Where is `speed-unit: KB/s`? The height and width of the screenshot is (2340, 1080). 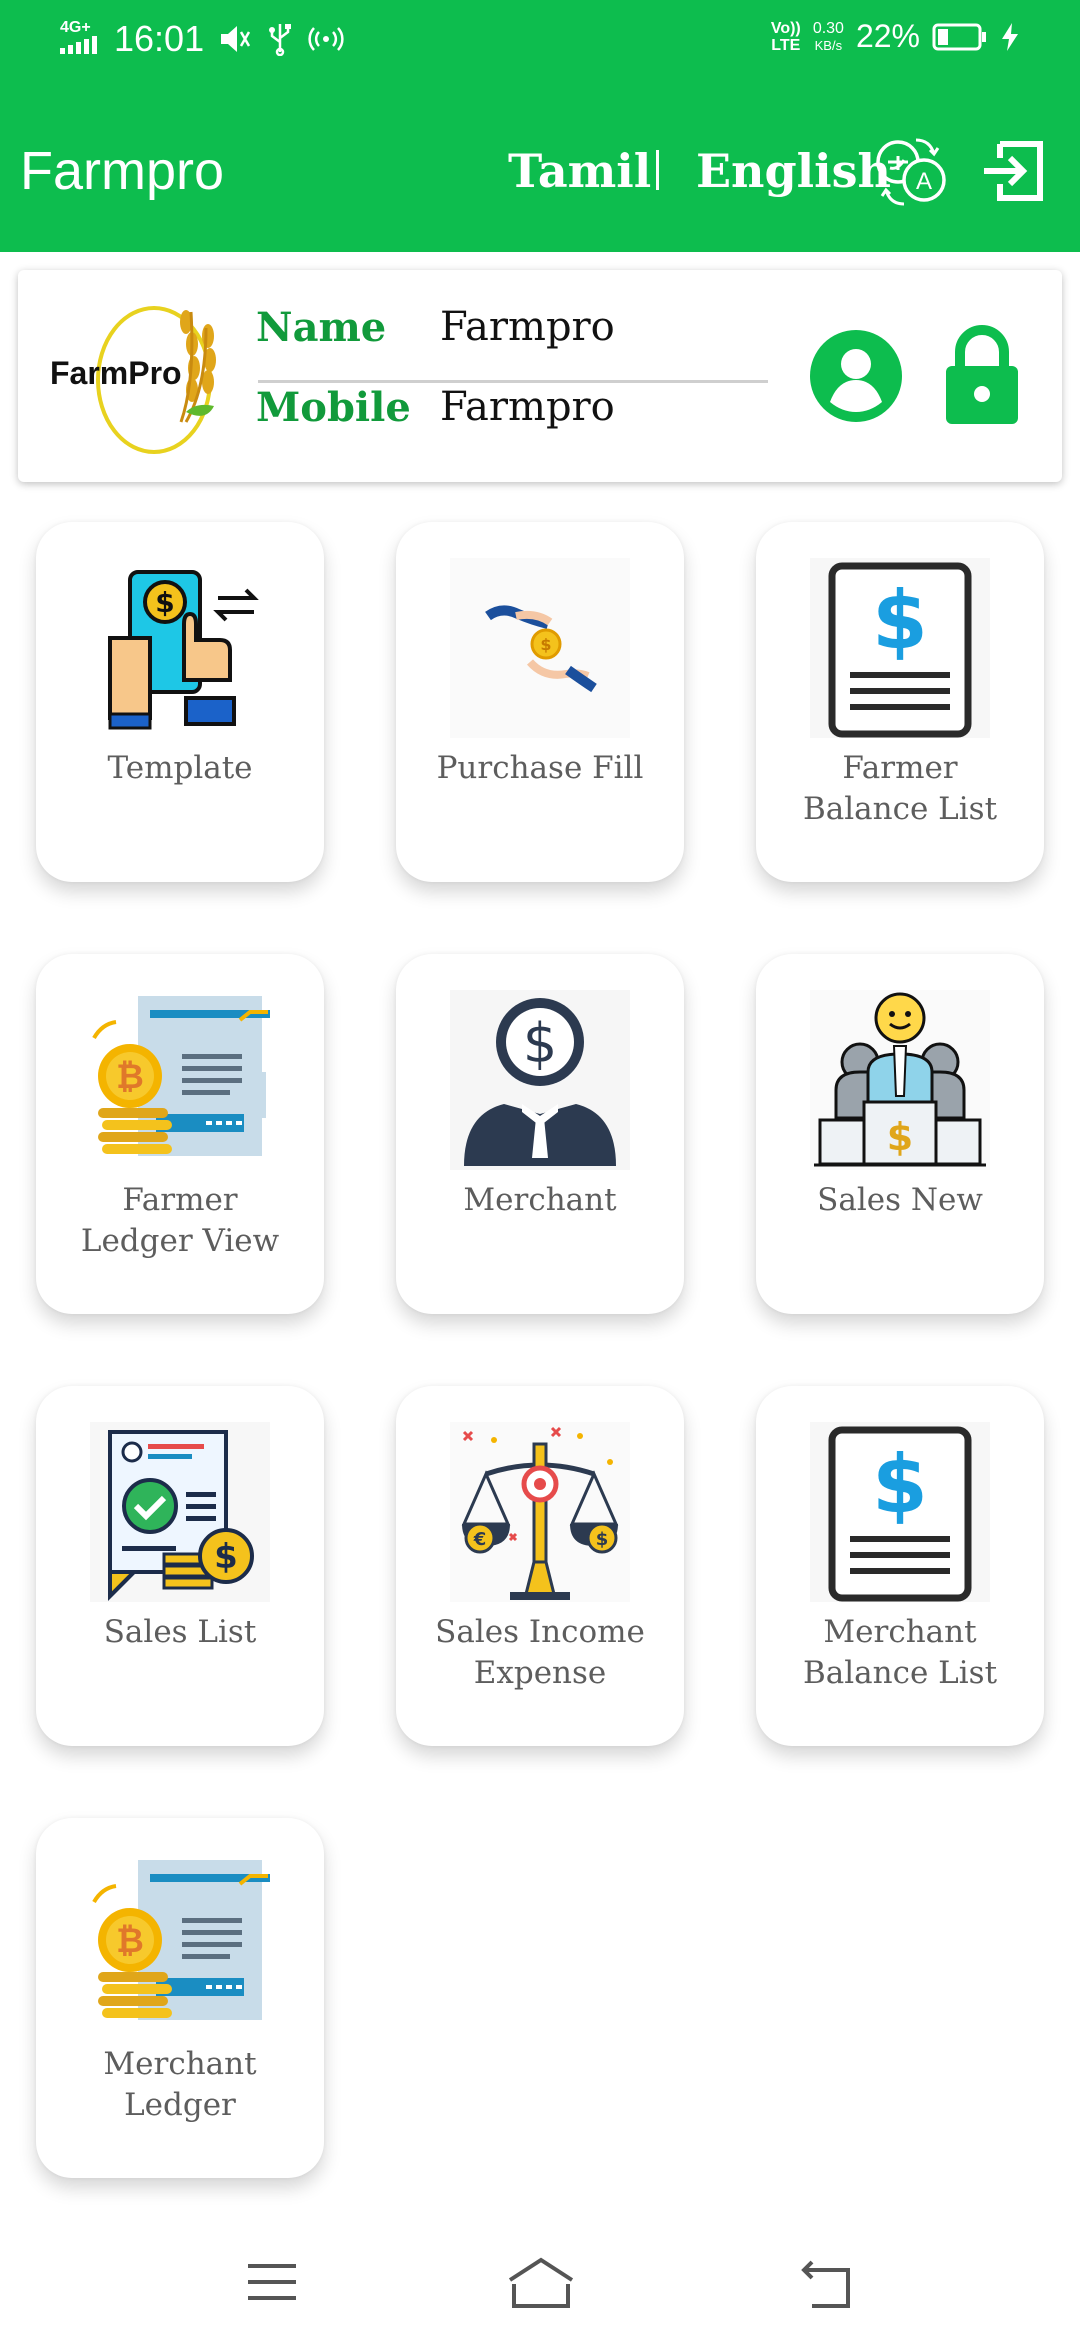
speed-unit: KB/s is located at coordinates (828, 45).